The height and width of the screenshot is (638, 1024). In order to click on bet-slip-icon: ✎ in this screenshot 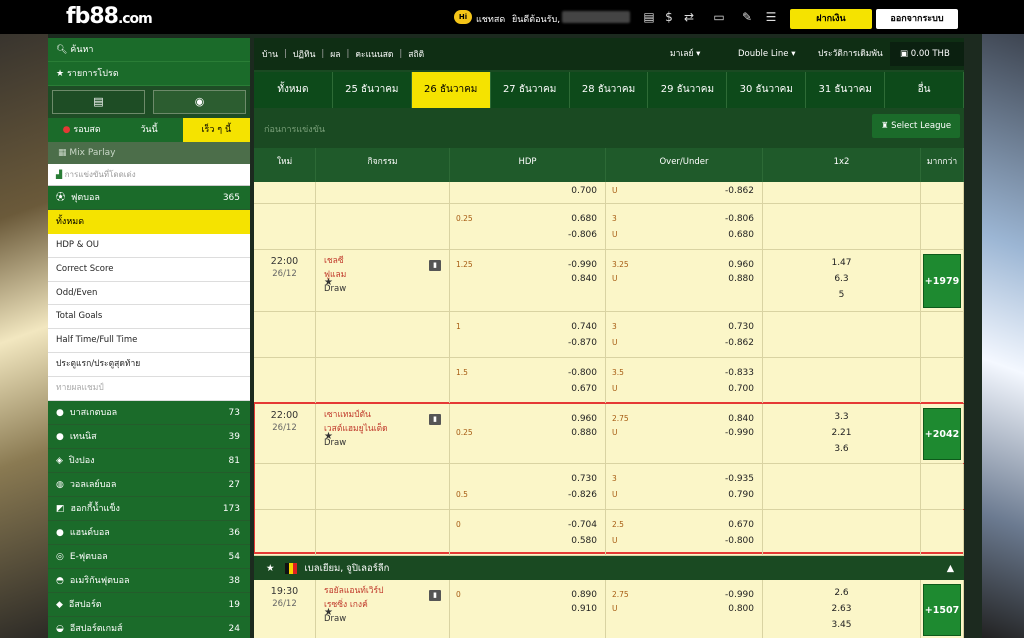, I will do `click(747, 17)`.